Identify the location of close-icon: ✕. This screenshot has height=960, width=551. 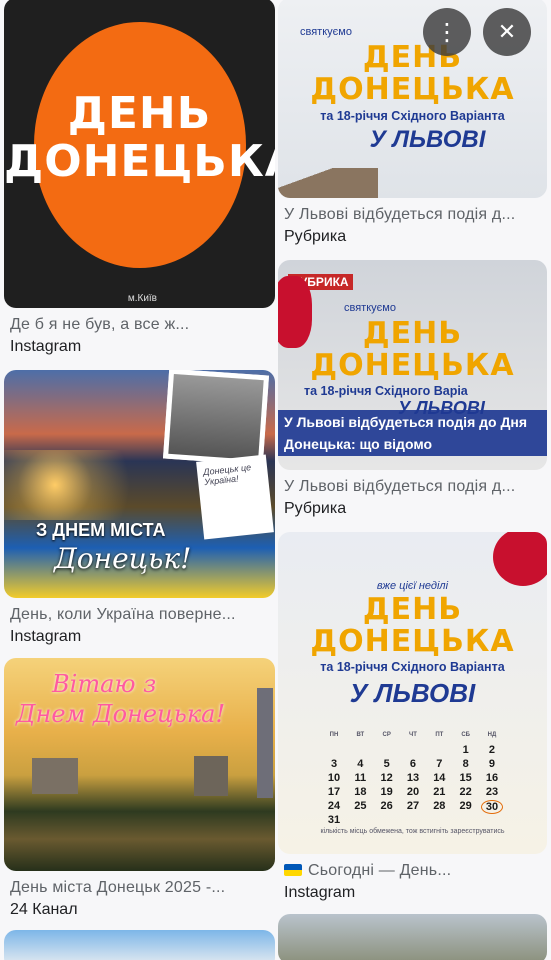
(507, 32).